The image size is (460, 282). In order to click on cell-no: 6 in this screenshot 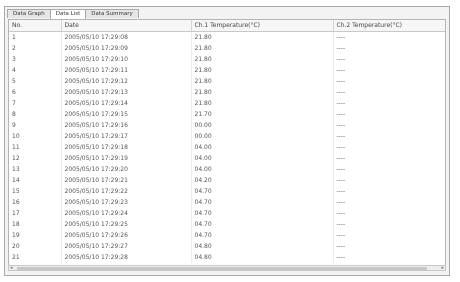, I will do `click(35, 92)`.